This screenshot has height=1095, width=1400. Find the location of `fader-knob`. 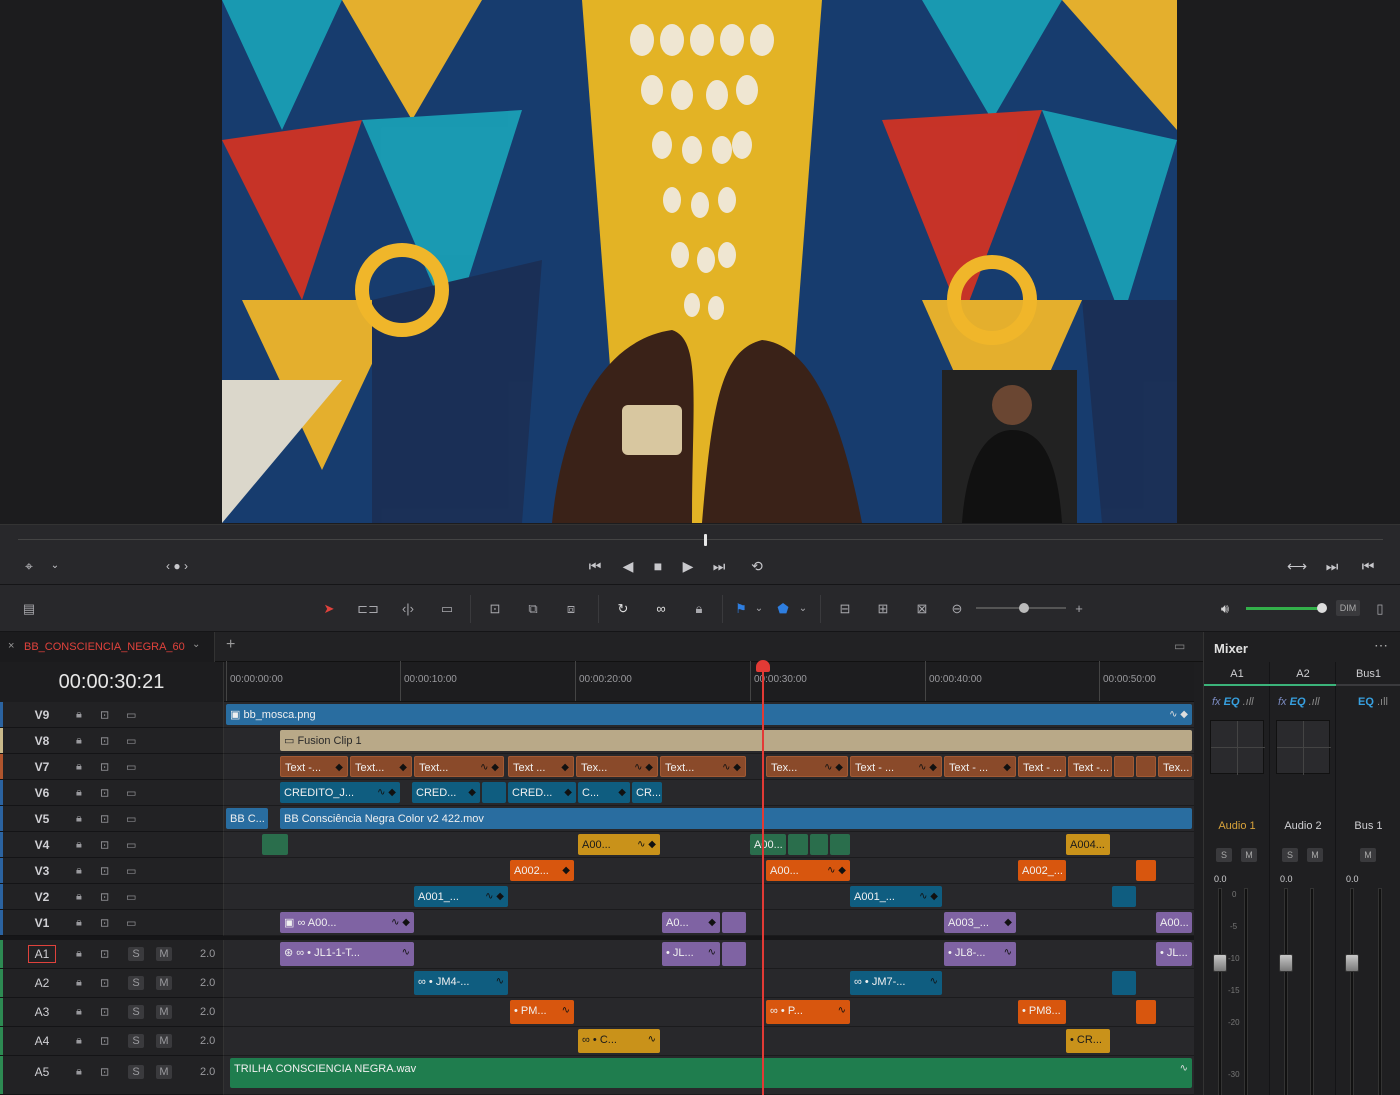

fader-knob is located at coordinates (1220, 963).